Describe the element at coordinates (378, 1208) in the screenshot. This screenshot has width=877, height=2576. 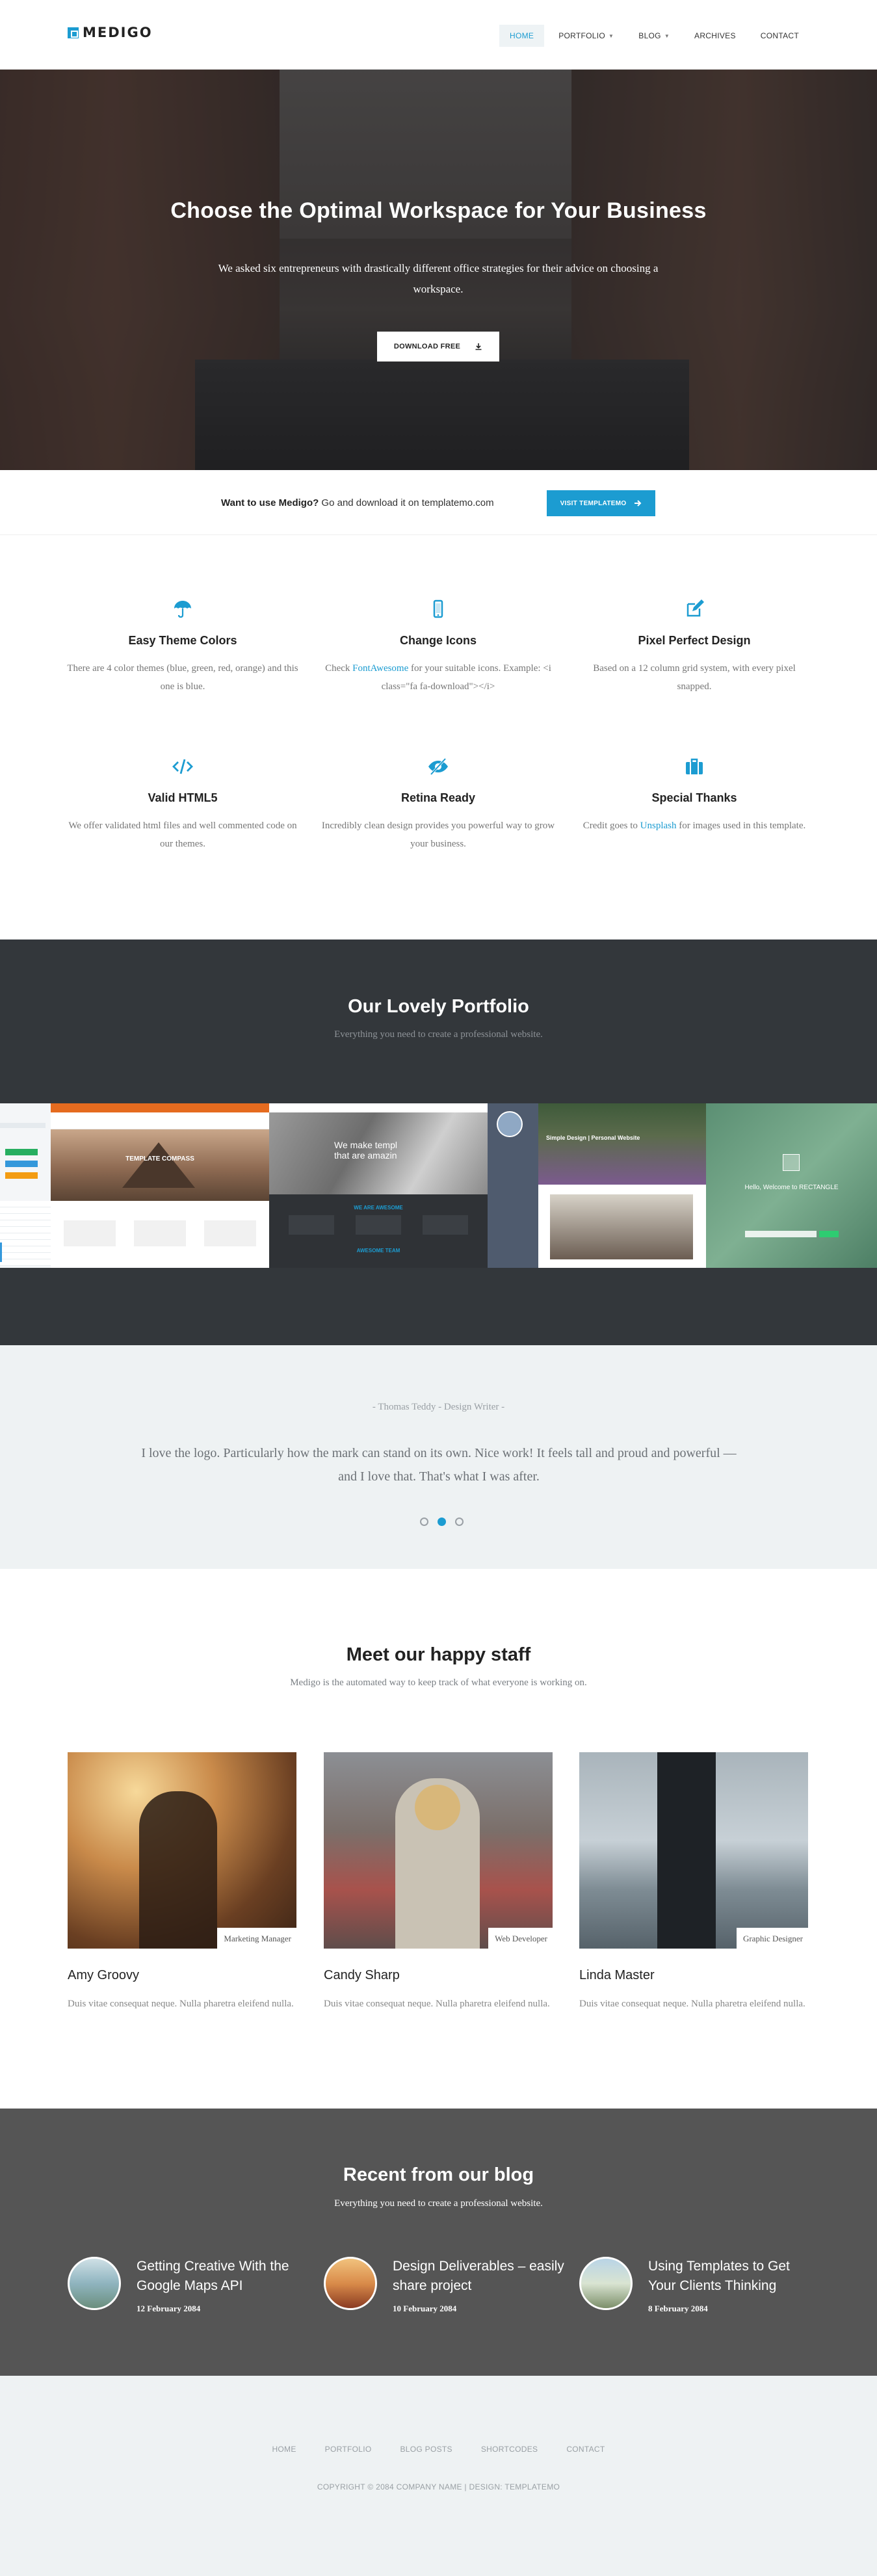
I see `shot-section-title: WE ARE AWESOME` at that location.